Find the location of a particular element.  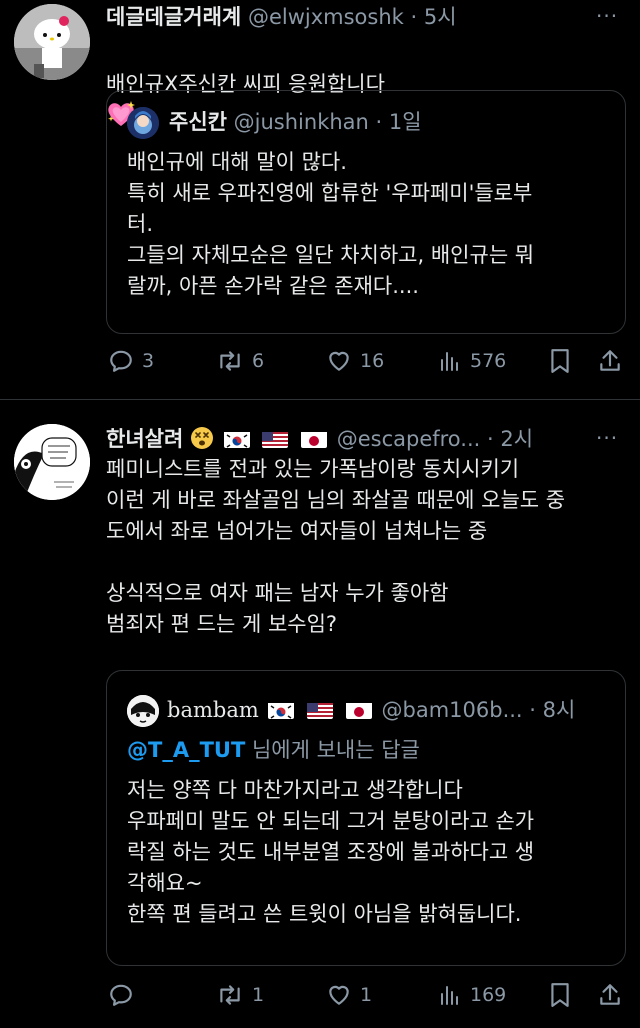

hello-kitty-avatar-icon is located at coordinates (52, 42).